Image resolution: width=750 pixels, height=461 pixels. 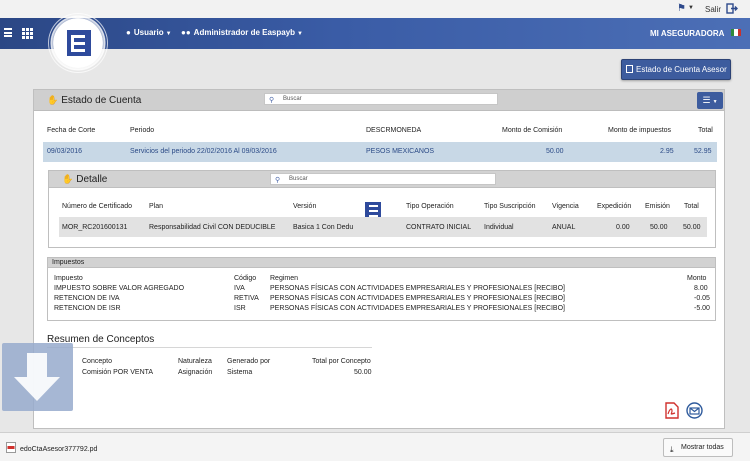 What do you see at coordinates (702, 447) in the screenshot?
I see `show-all-label: Mostrar todas` at bounding box center [702, 447].